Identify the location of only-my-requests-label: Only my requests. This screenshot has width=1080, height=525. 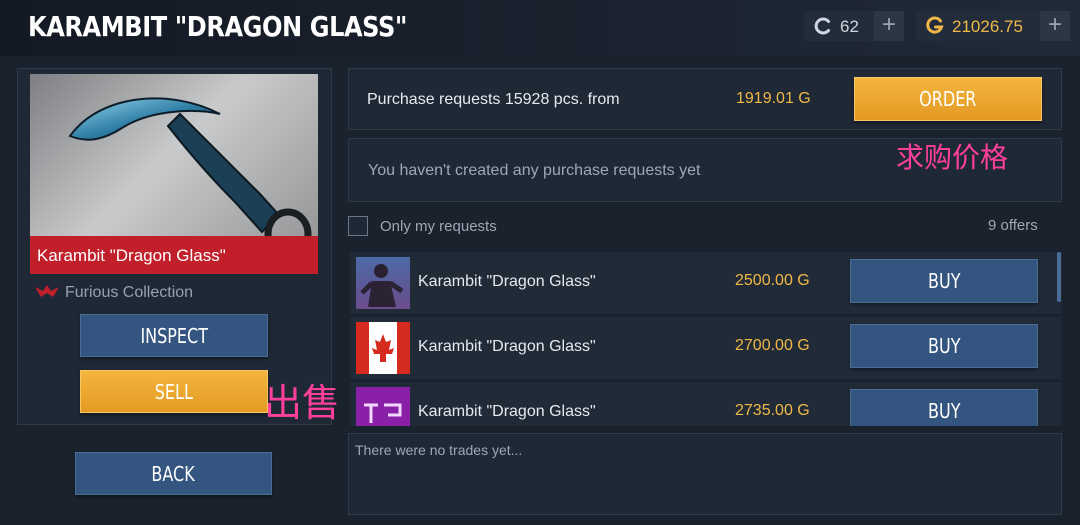
(438, 226).